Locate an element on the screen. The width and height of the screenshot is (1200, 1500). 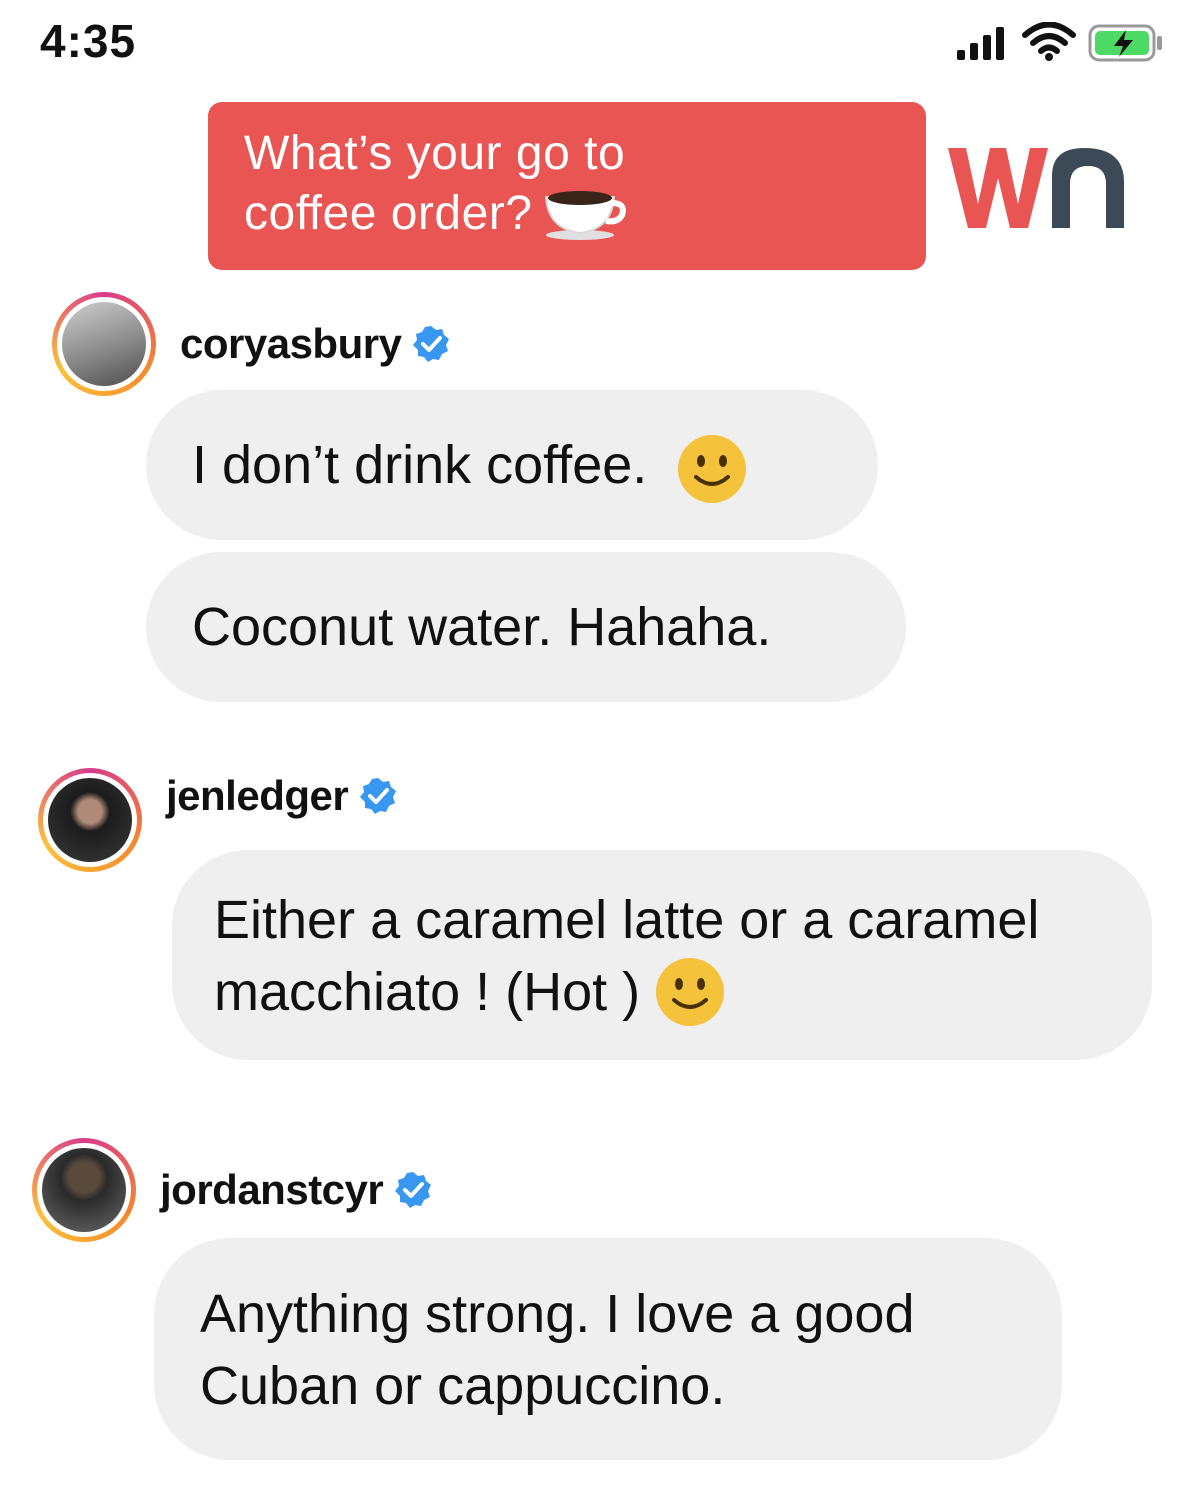
wifi-icon is located at coordinates (1049, 41).